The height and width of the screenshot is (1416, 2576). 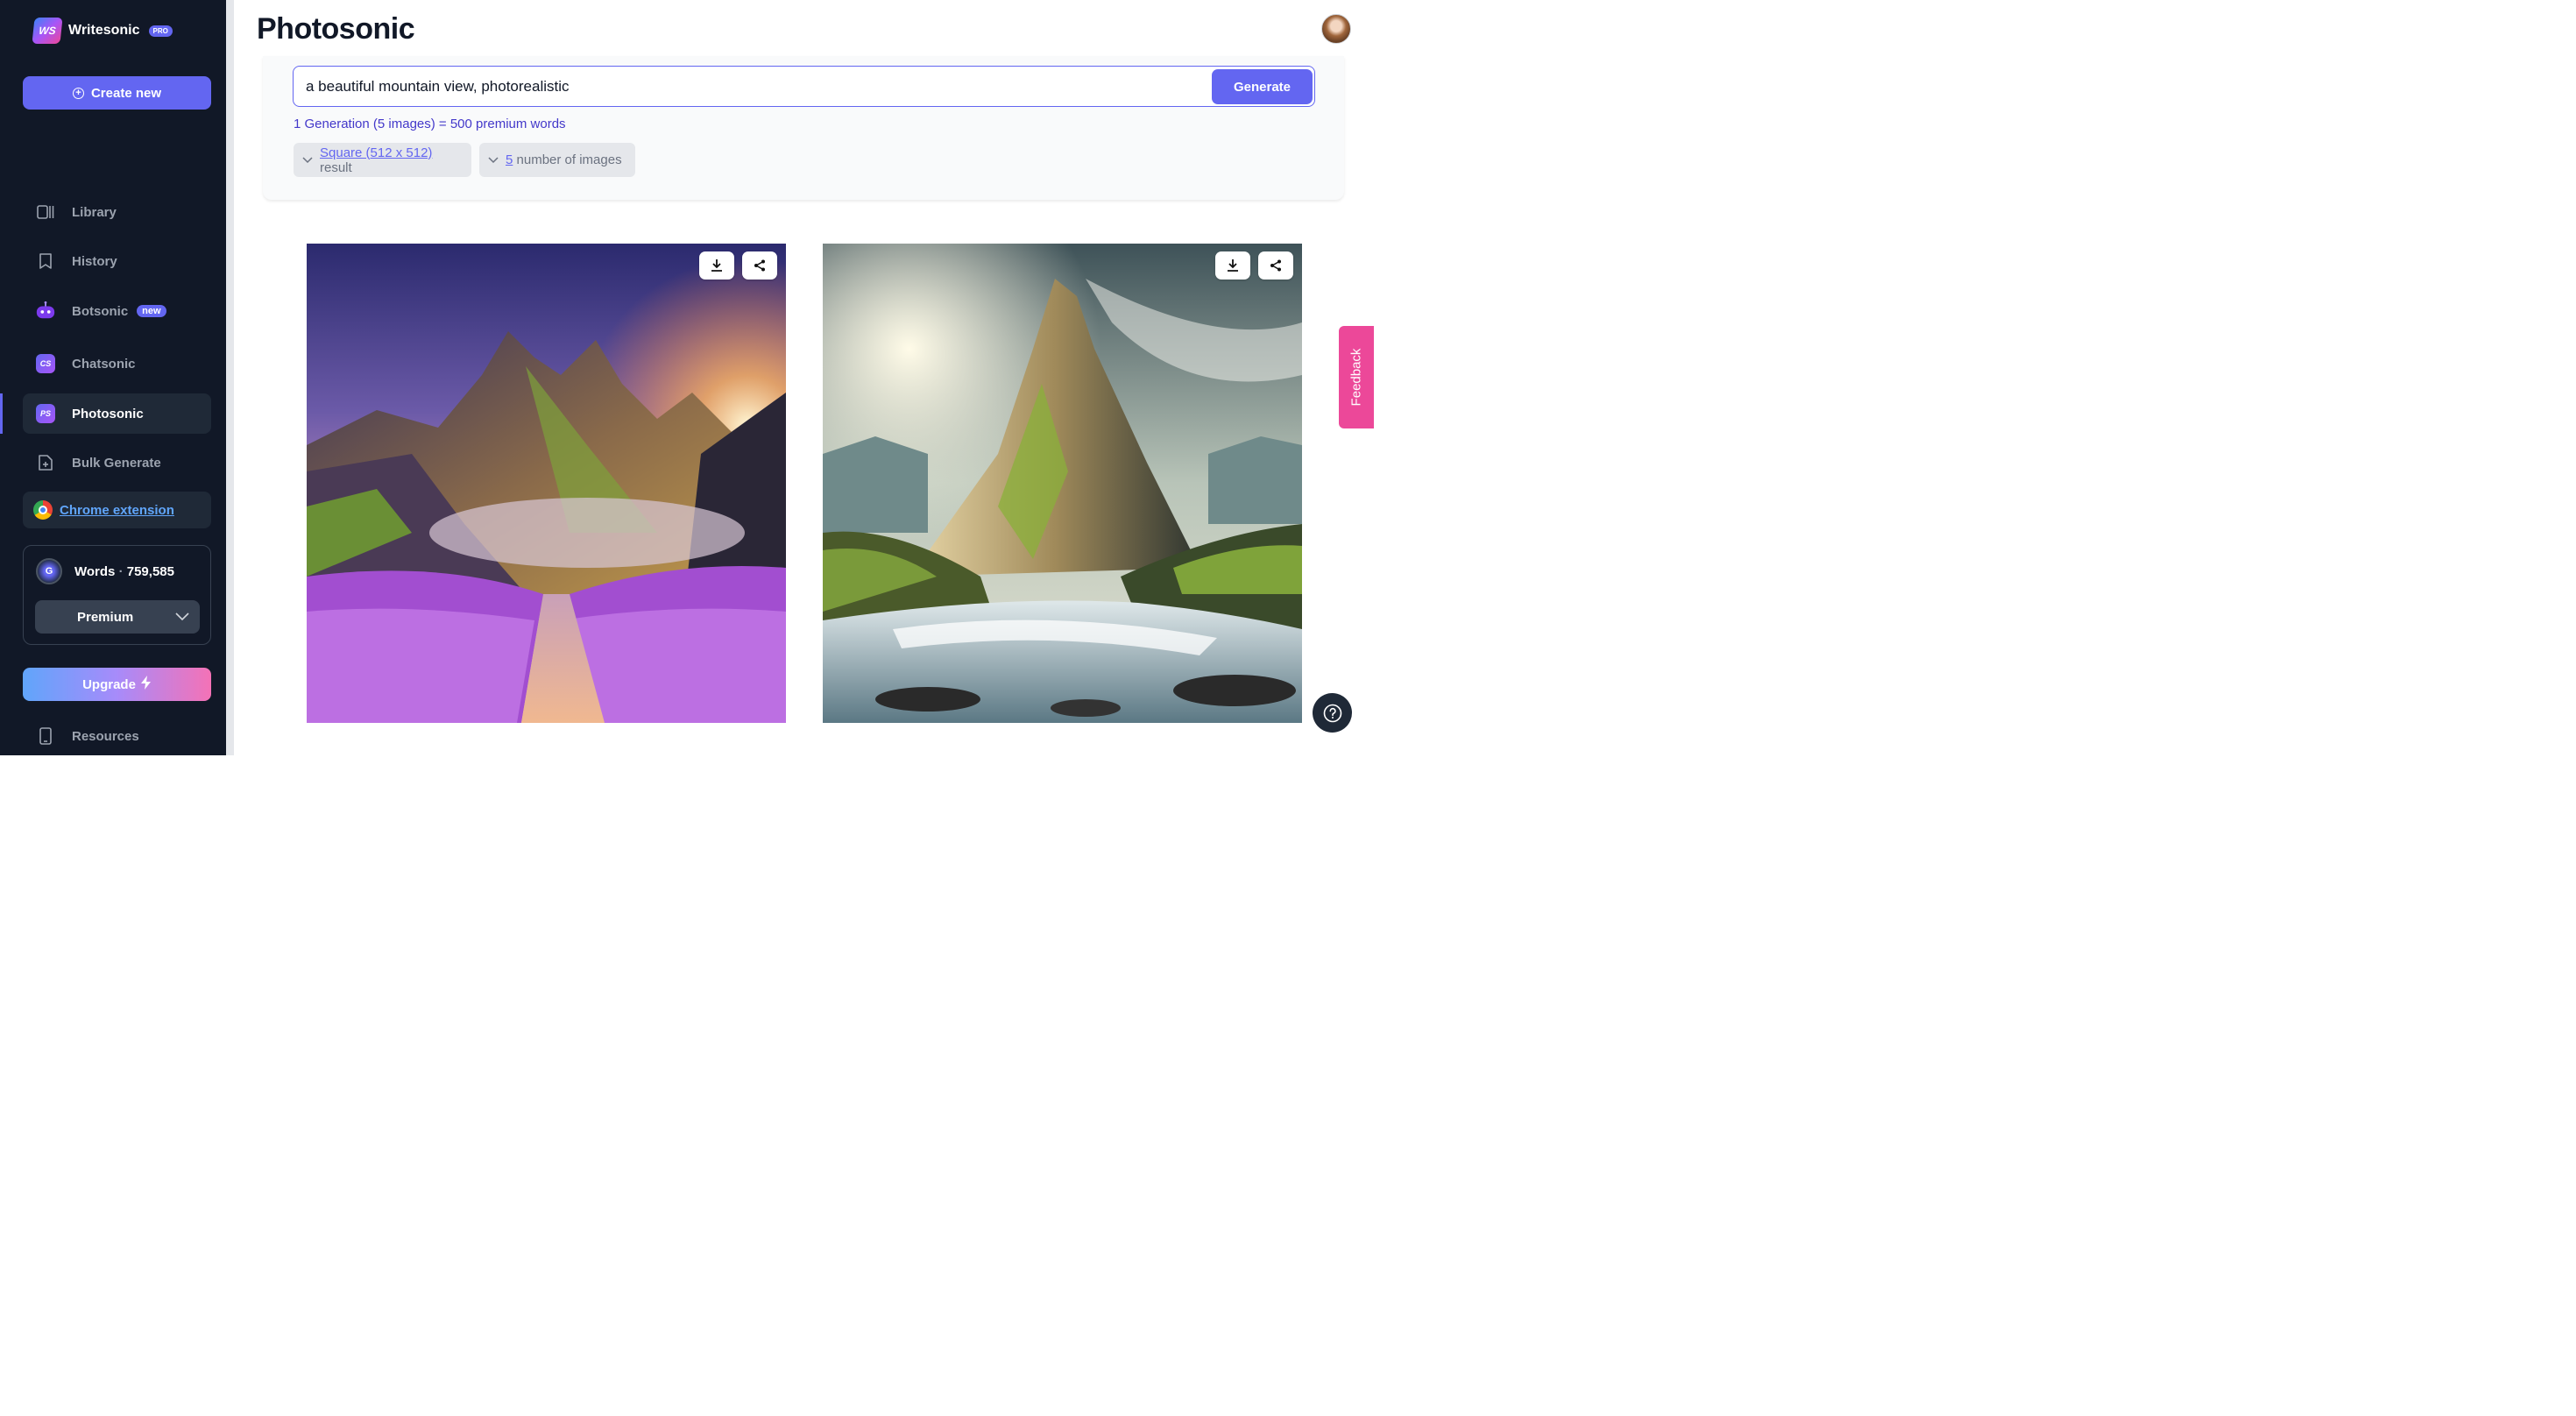 I want to click on chrome-extension-link: Chrome extension, so click(x=117, y=510).